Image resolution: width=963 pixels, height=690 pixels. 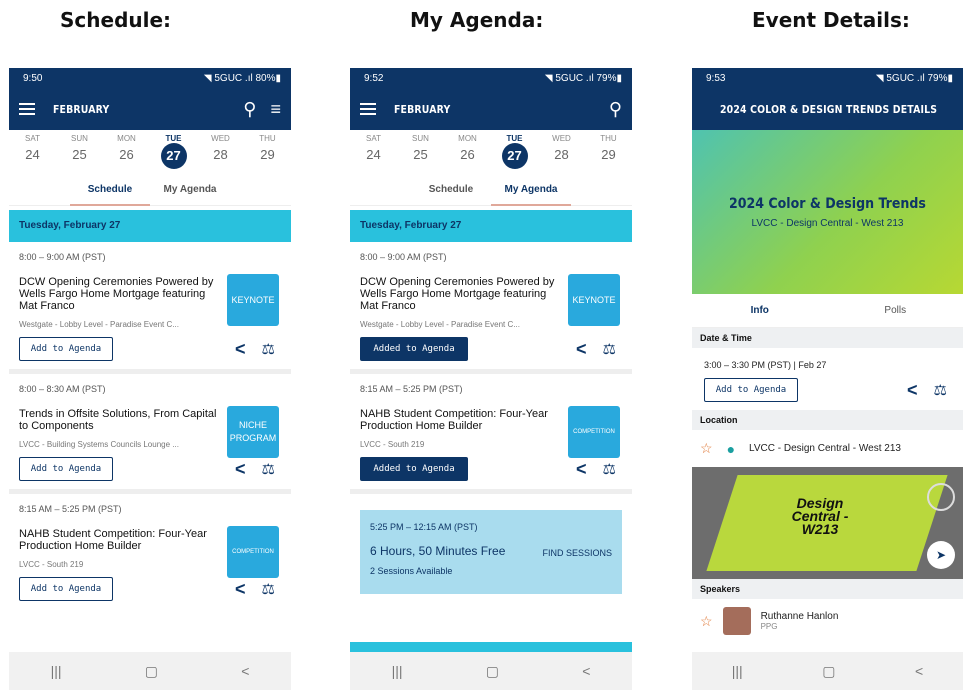 I want to click on speaker-row: ☆ Ruthanne Hanlon PPG, so click(x=827, y=621).